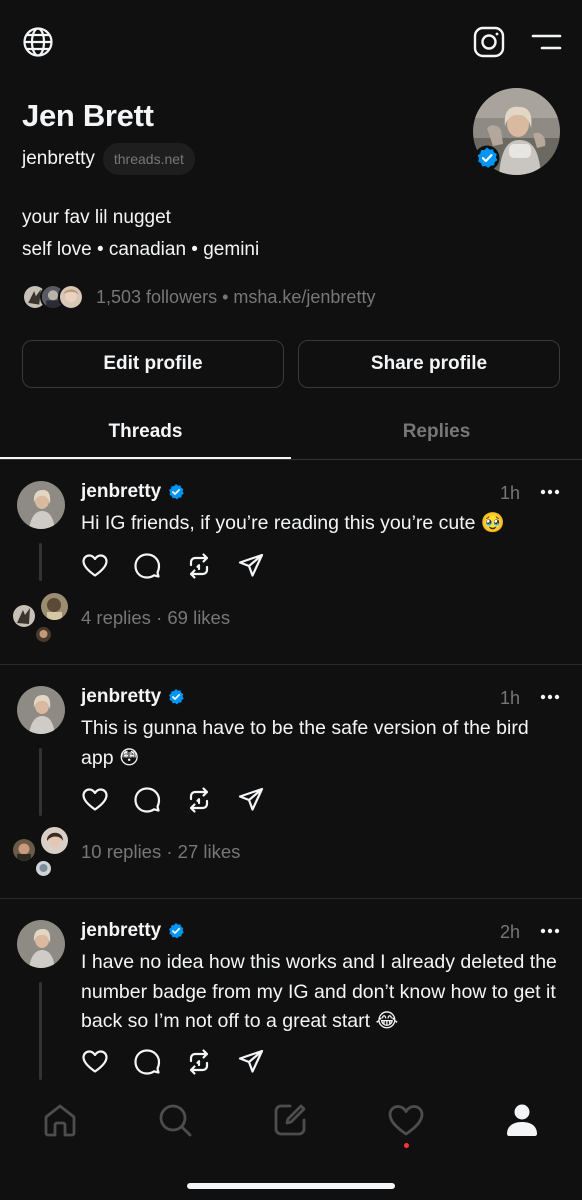 The height and width of the screenshot is (1200, 582). What do you see at coordinates (38, 42) in the screenshot?
I see `globe-icon` at bounding box center [38, 42].